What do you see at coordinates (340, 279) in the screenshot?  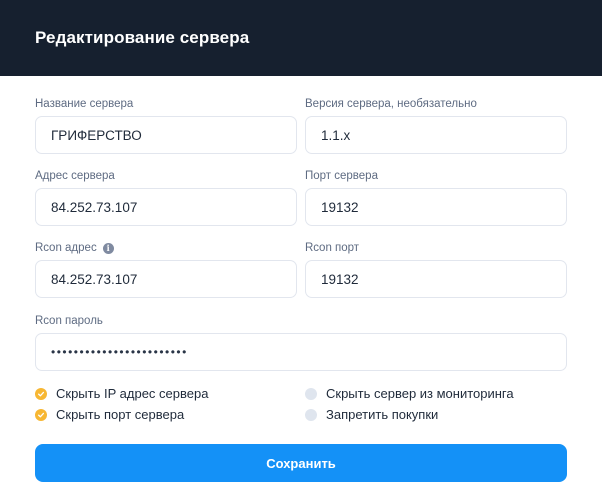 I see `rcon-port-value: 19132` at bounding box center [340, 279].